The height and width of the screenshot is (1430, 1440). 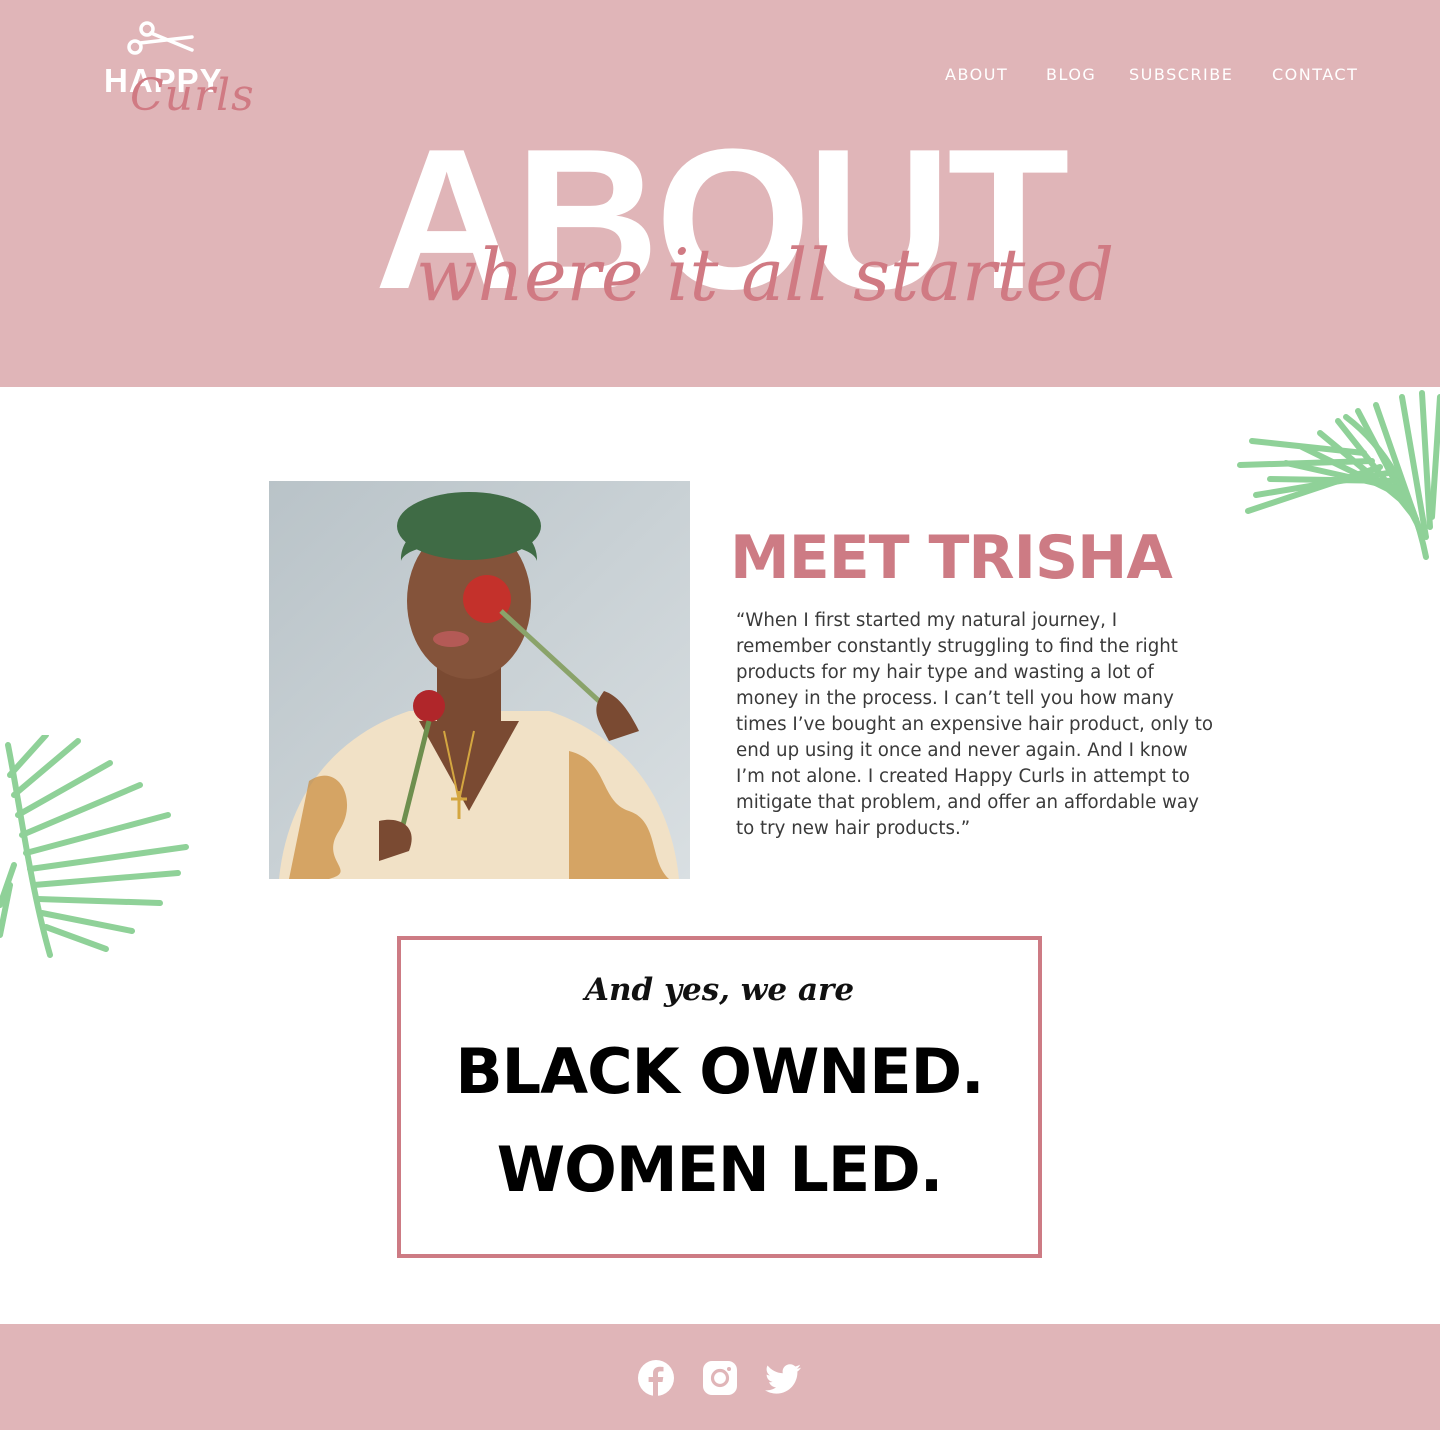 What do you see at coordinates (976, 75) in the screenshot?
I see `nav-link-about: ABOUT` at bounding box center [976, 75].